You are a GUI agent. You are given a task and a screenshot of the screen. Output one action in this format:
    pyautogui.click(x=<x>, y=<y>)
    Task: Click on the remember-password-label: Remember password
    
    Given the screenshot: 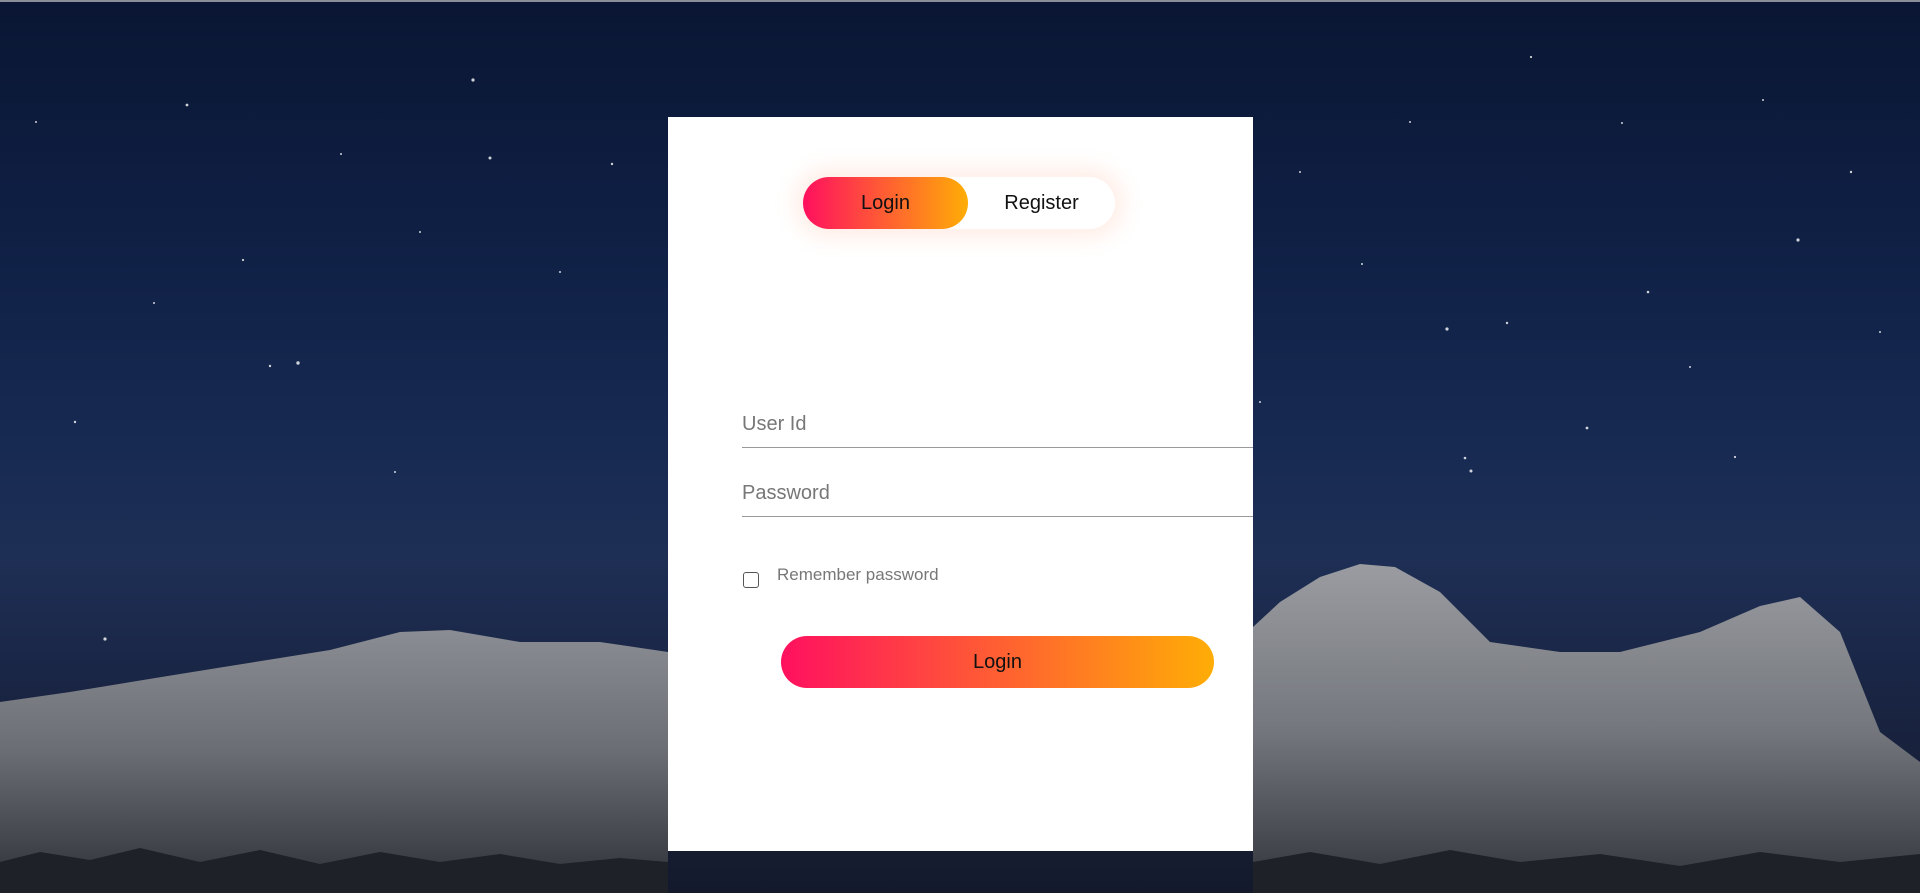 What is the action you would take?
    pyautogui.click(x=858, y=574)
    